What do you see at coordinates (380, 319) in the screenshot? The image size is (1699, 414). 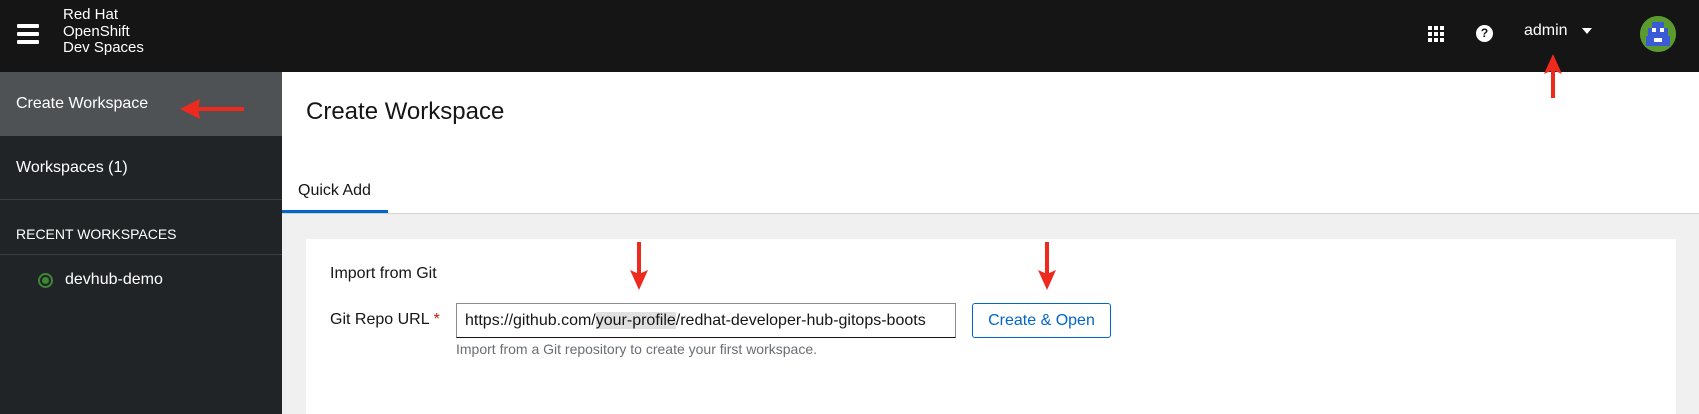 I see `git-repo-url-label-text: Git Repo URL` at bounding box center [380, 319].